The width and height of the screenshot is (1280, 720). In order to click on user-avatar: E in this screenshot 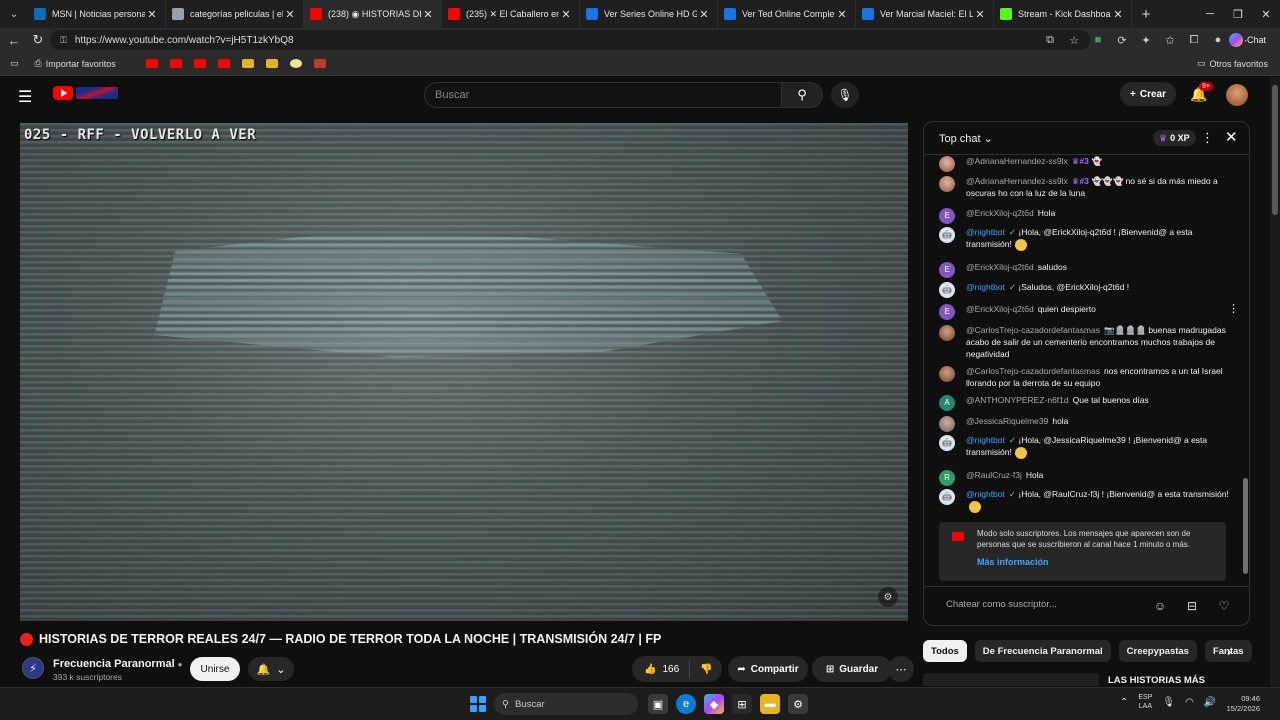, I will do `click(947, 312)`.